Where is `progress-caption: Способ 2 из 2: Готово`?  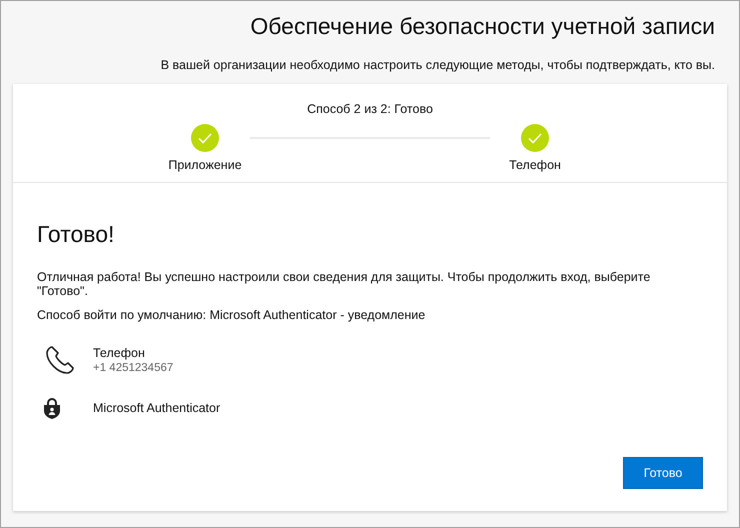
progress-caption: Способ 2 из 2: Готово is located at coordinates (370, 109).